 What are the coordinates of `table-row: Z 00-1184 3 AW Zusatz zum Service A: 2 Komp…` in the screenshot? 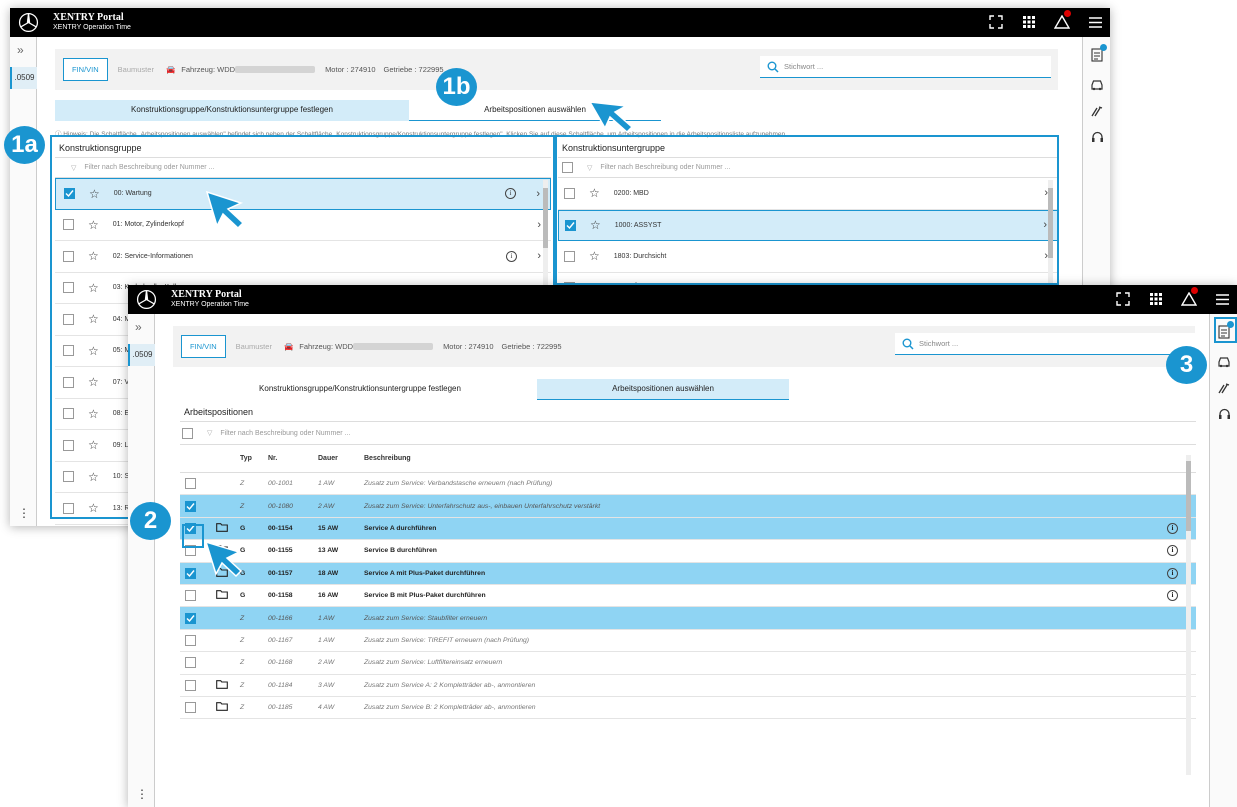 It's located at (688, 686).